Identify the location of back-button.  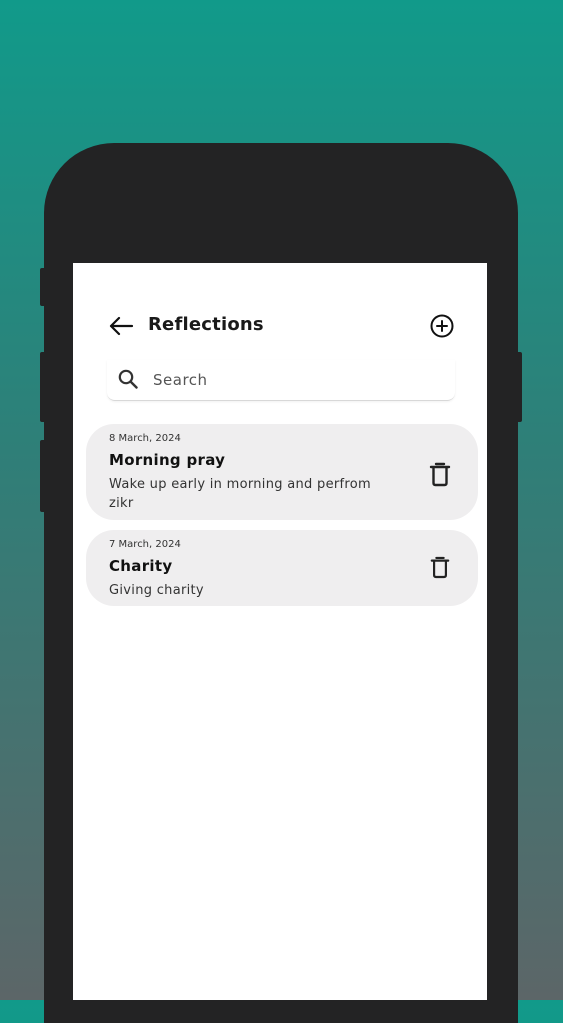
(121, 326).